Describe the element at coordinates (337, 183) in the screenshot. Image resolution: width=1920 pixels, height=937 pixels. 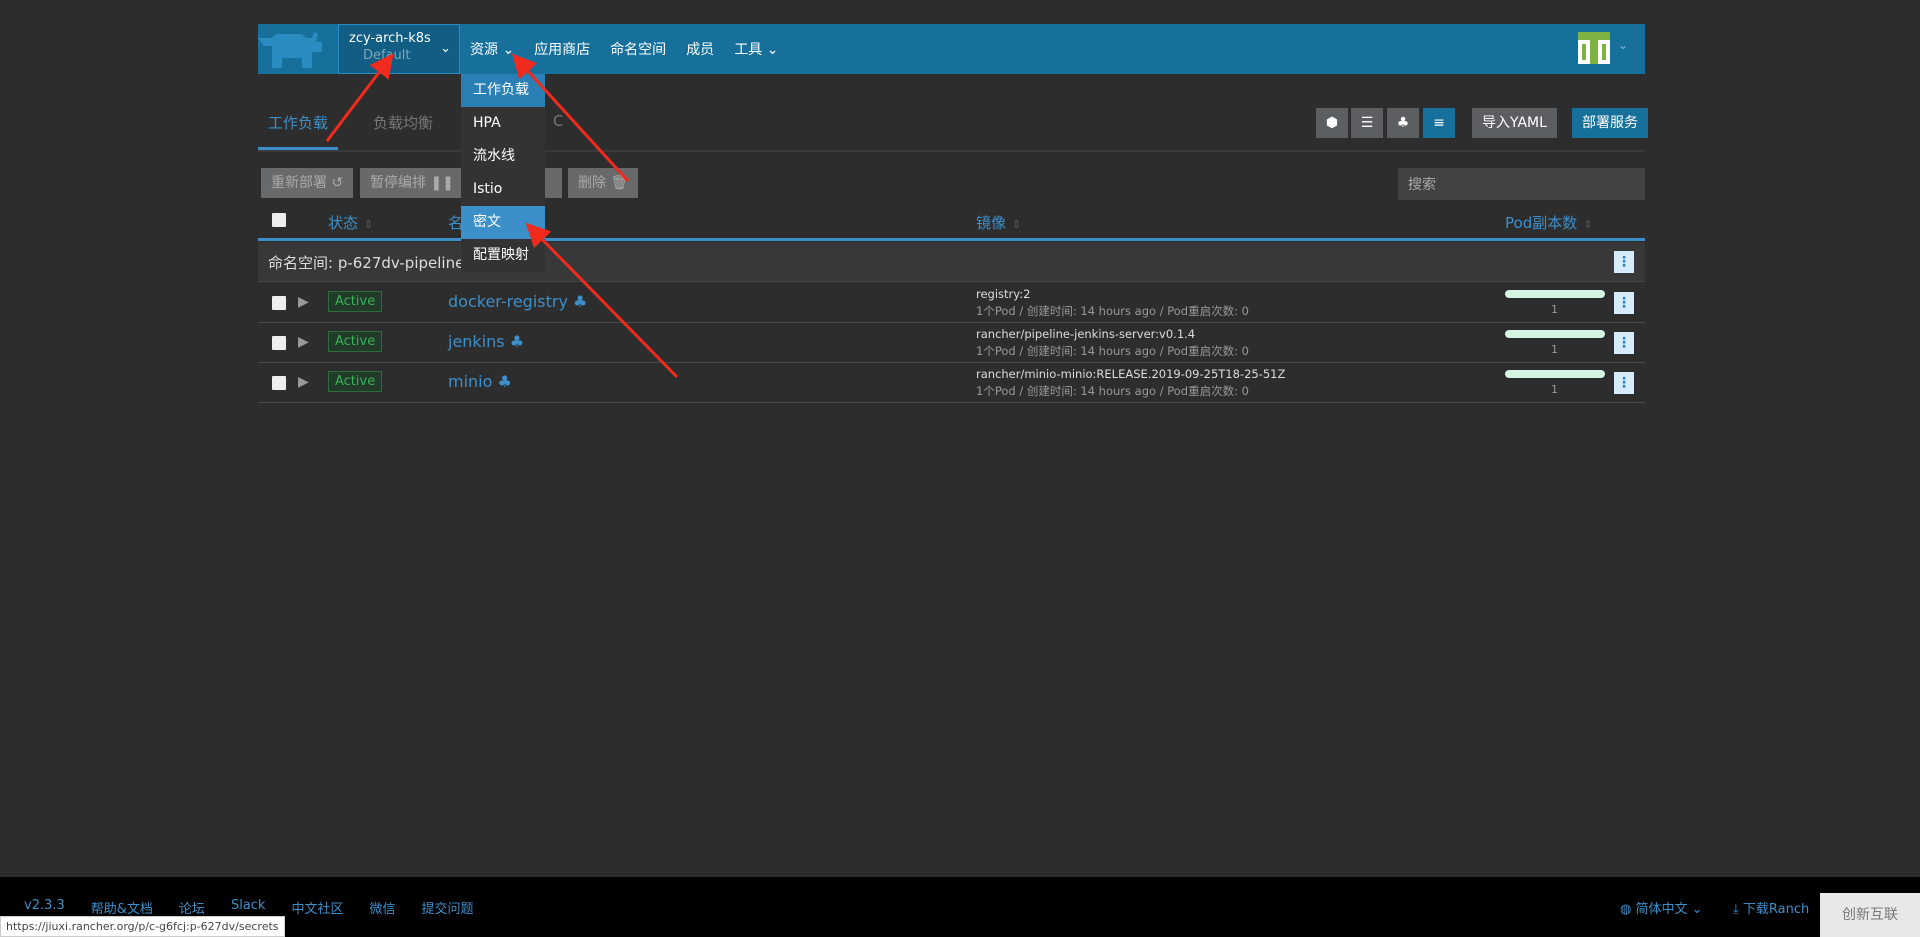
I see `redo-icon: ↺` at that location.